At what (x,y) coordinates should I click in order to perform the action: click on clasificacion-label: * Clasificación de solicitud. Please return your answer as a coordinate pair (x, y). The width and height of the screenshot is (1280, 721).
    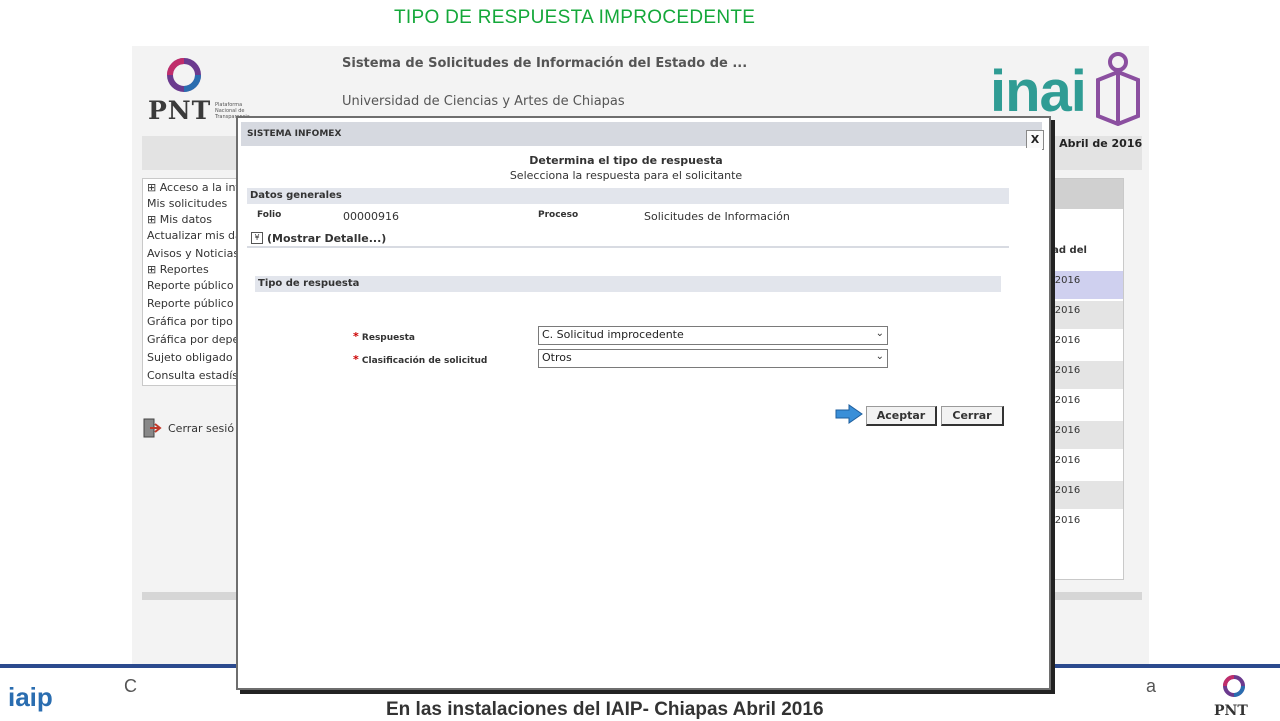
    Looking at the image, I should click on (420, 359).